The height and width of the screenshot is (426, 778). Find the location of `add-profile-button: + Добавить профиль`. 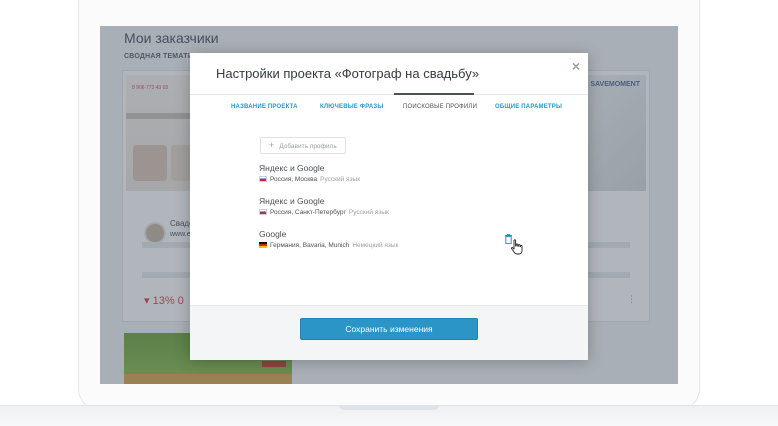

add-profile-button: + Добавить профиль is located at coordinates (303, 145).